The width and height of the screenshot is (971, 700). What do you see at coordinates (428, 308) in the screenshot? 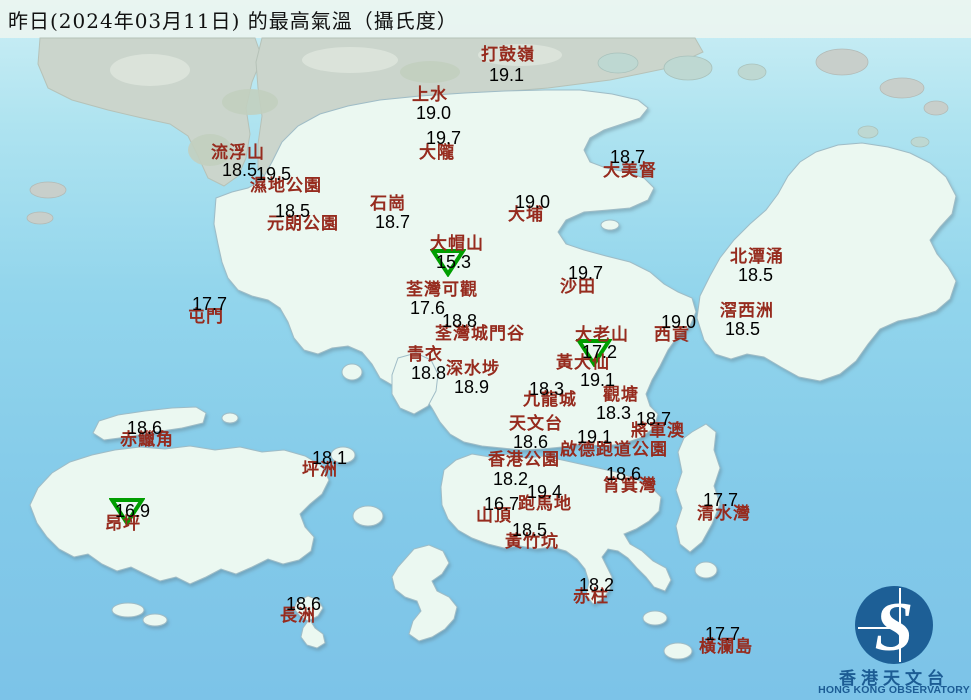
I see `station-temp-value: 17.6` at bounding box center [428, 308].